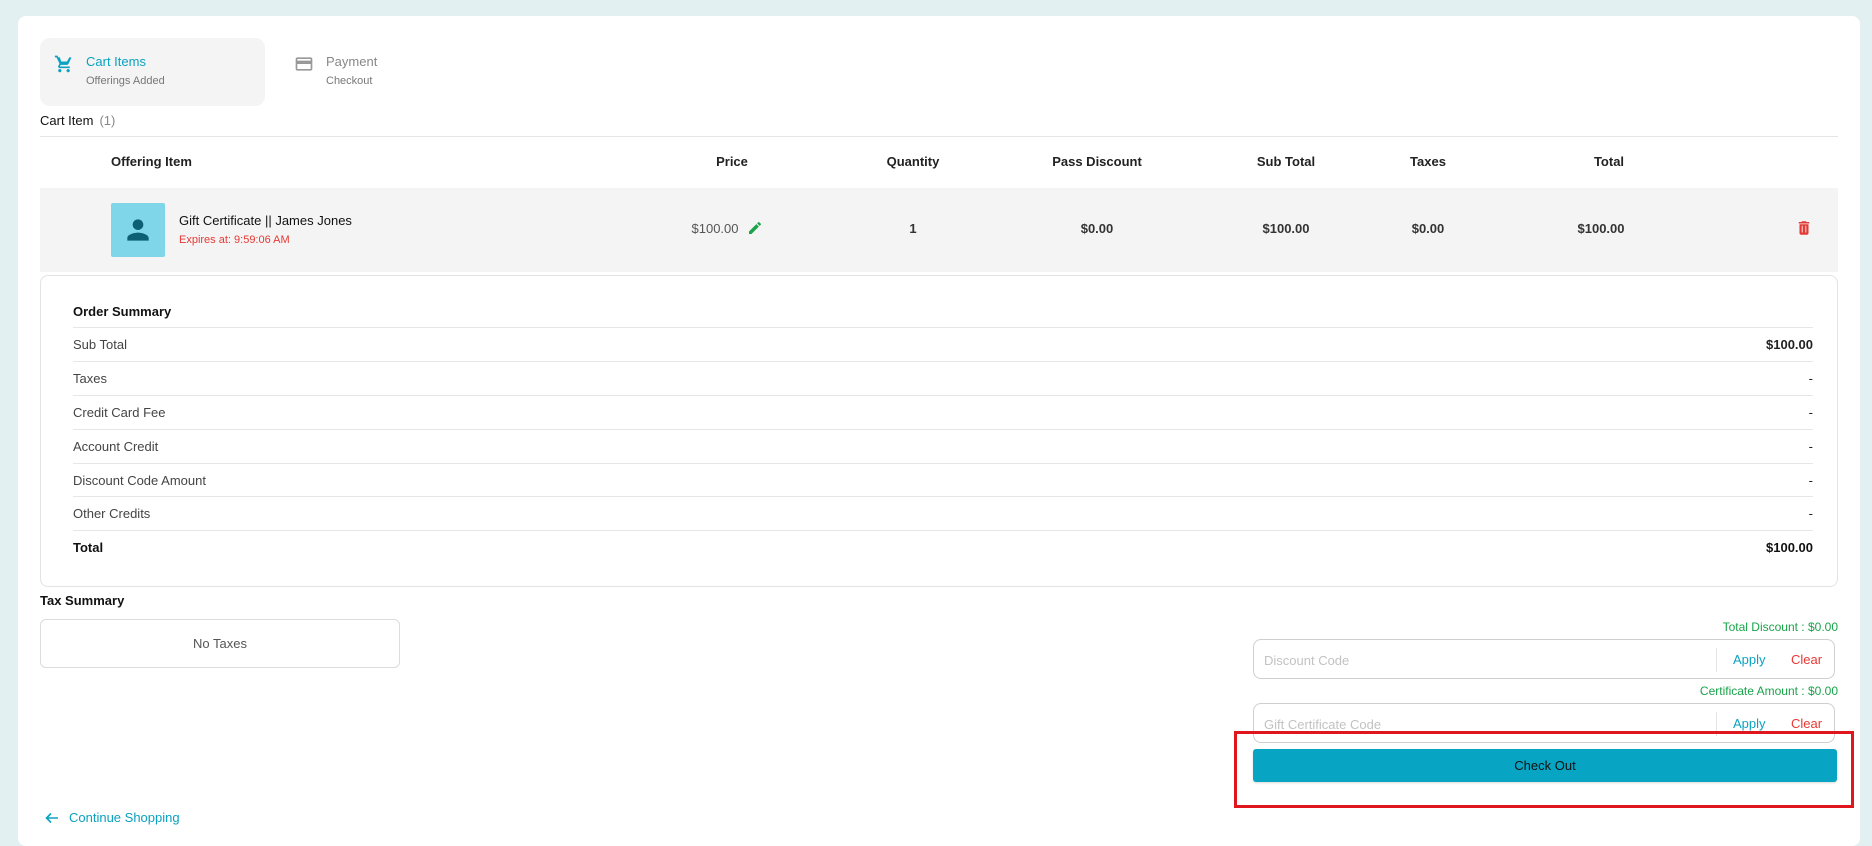 The height and width of the screenshot is (846, 1872). What do you see at coordinates (119, 412) in the screenshot?
I see `summary-label: Credit Card Fee` at bounding box center [119, 412].